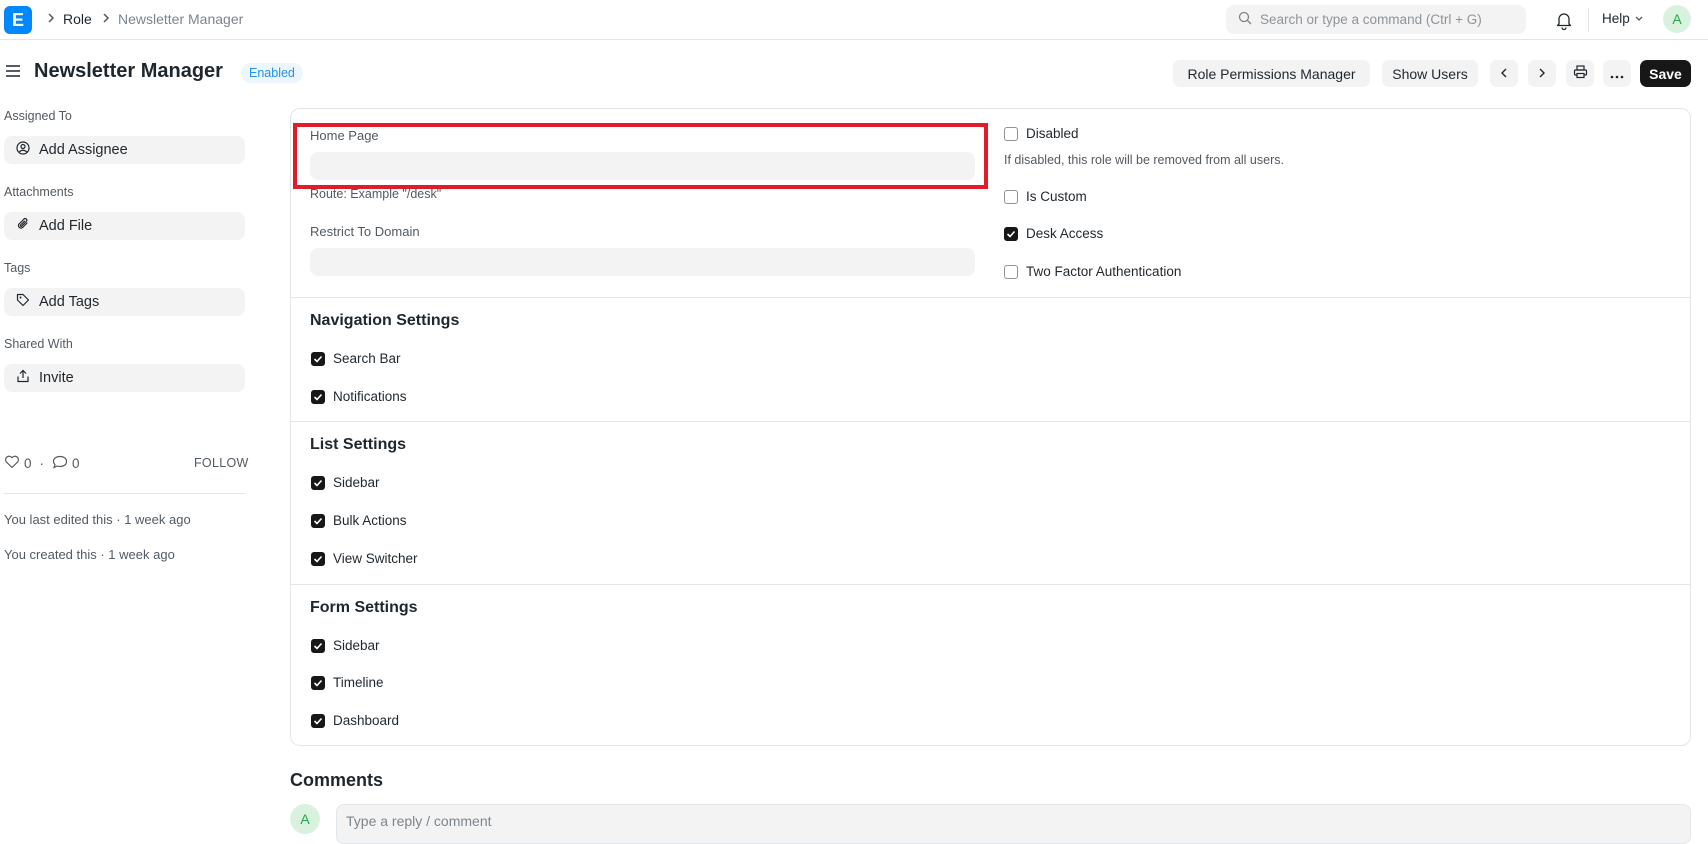 This screenshot has height=844, width=1708. Describe the element at coordinates (17, 268) in the screenshot. I see `tags-label: Tags` at that location.